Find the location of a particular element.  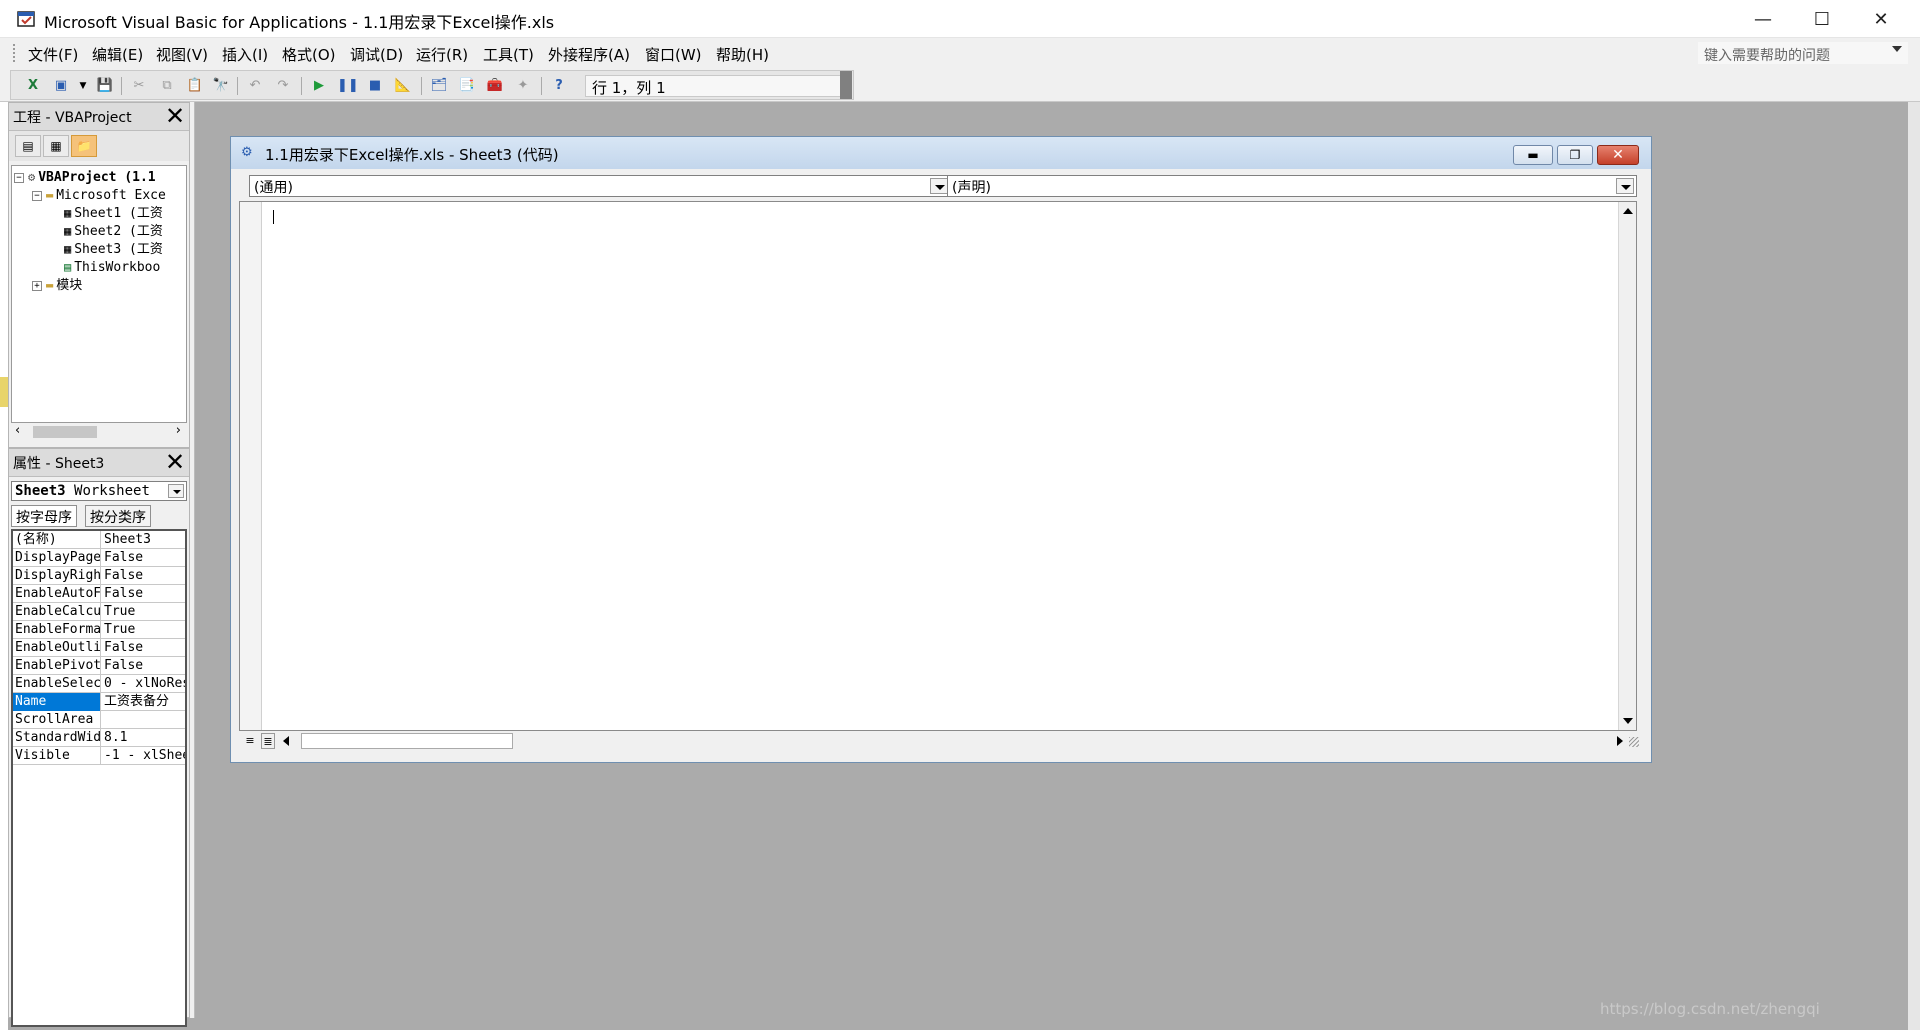

find-icon: 🔭 is located at coordinates (221, 86).